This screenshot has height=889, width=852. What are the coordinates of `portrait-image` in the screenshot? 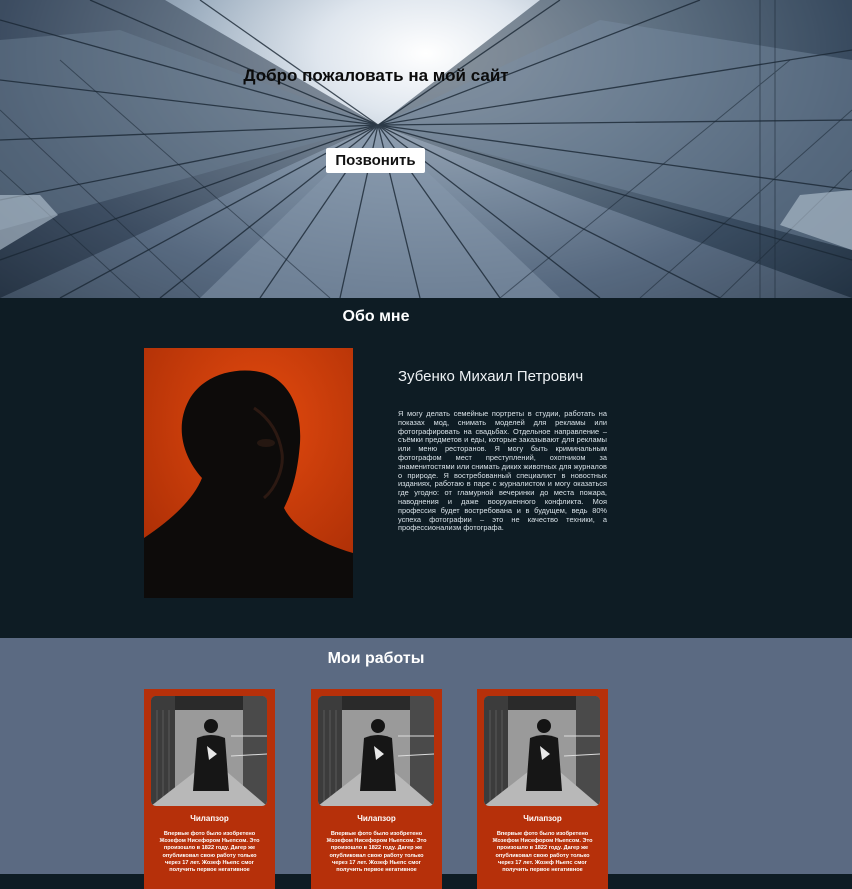 It's located at (248, 473).